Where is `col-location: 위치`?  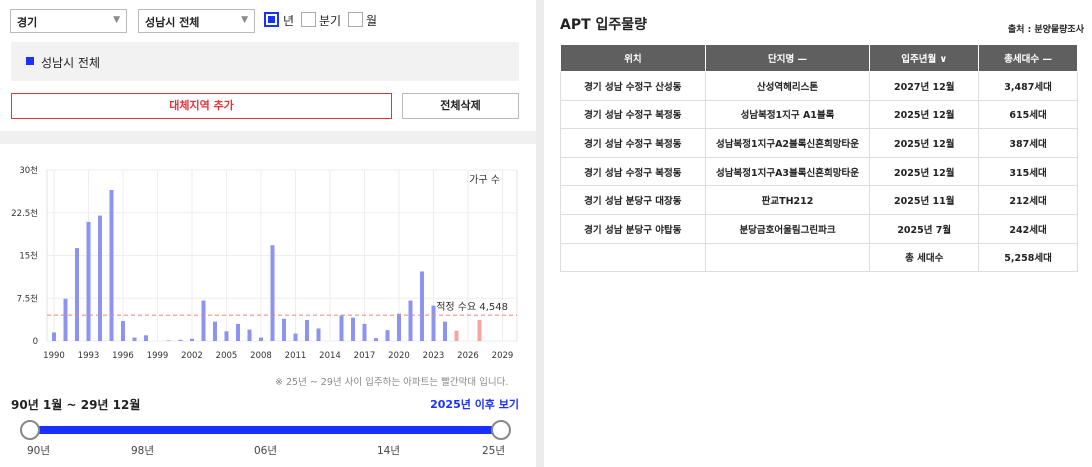 col-location: 위치 is located at coordinates (633, 58).